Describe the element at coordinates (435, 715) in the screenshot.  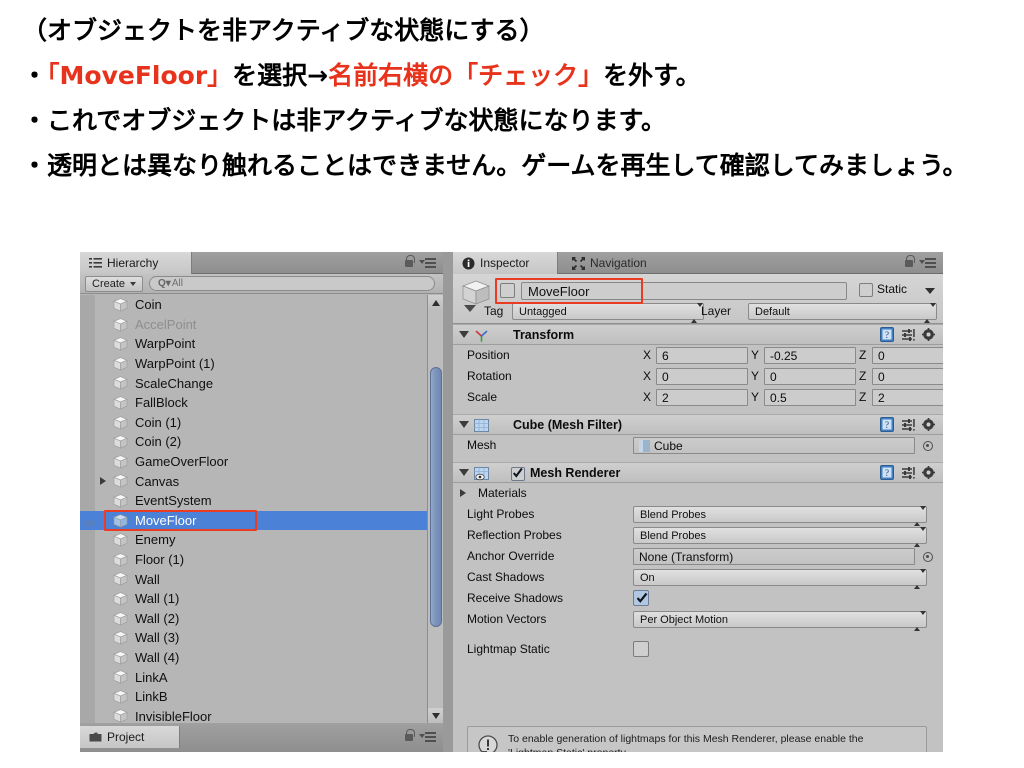
I see `scroll-down-arrow` at that location.